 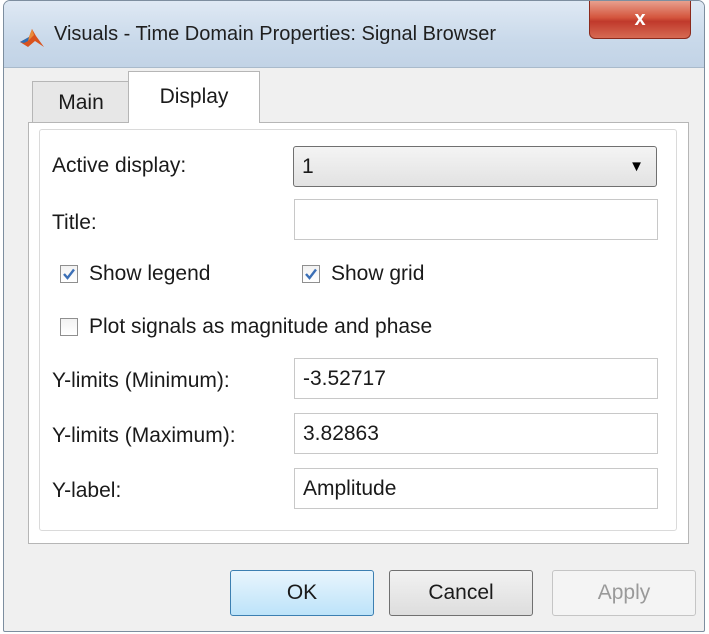 What do you see at coordinates (194, 97) in the screenshot?
I see `tab-display: Display` at bounding box center [194, 97].